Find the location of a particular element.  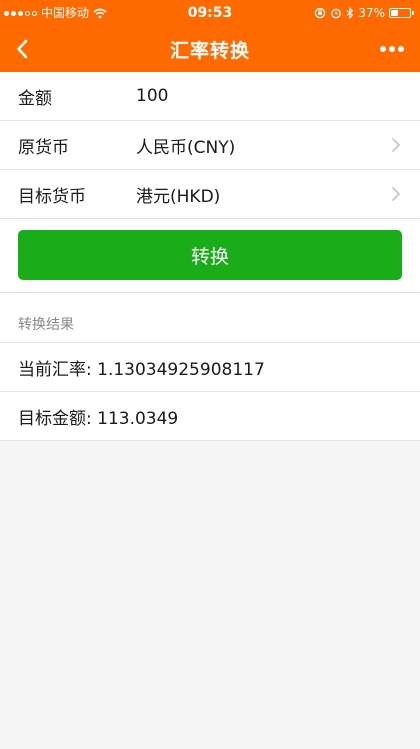

target-currency-row: 目标货币 港元(HKD) is located at coordinates (210, 194).